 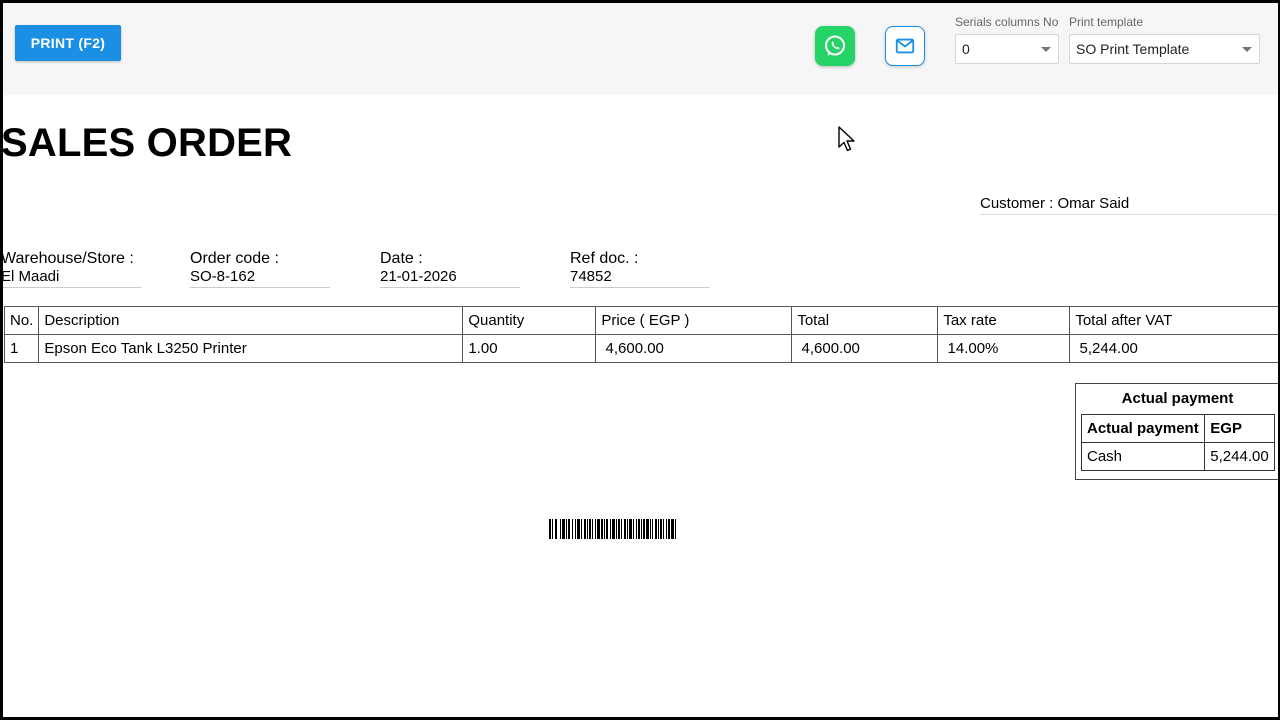 I want to click on date-label: Date :, so click(x=401, y=258).